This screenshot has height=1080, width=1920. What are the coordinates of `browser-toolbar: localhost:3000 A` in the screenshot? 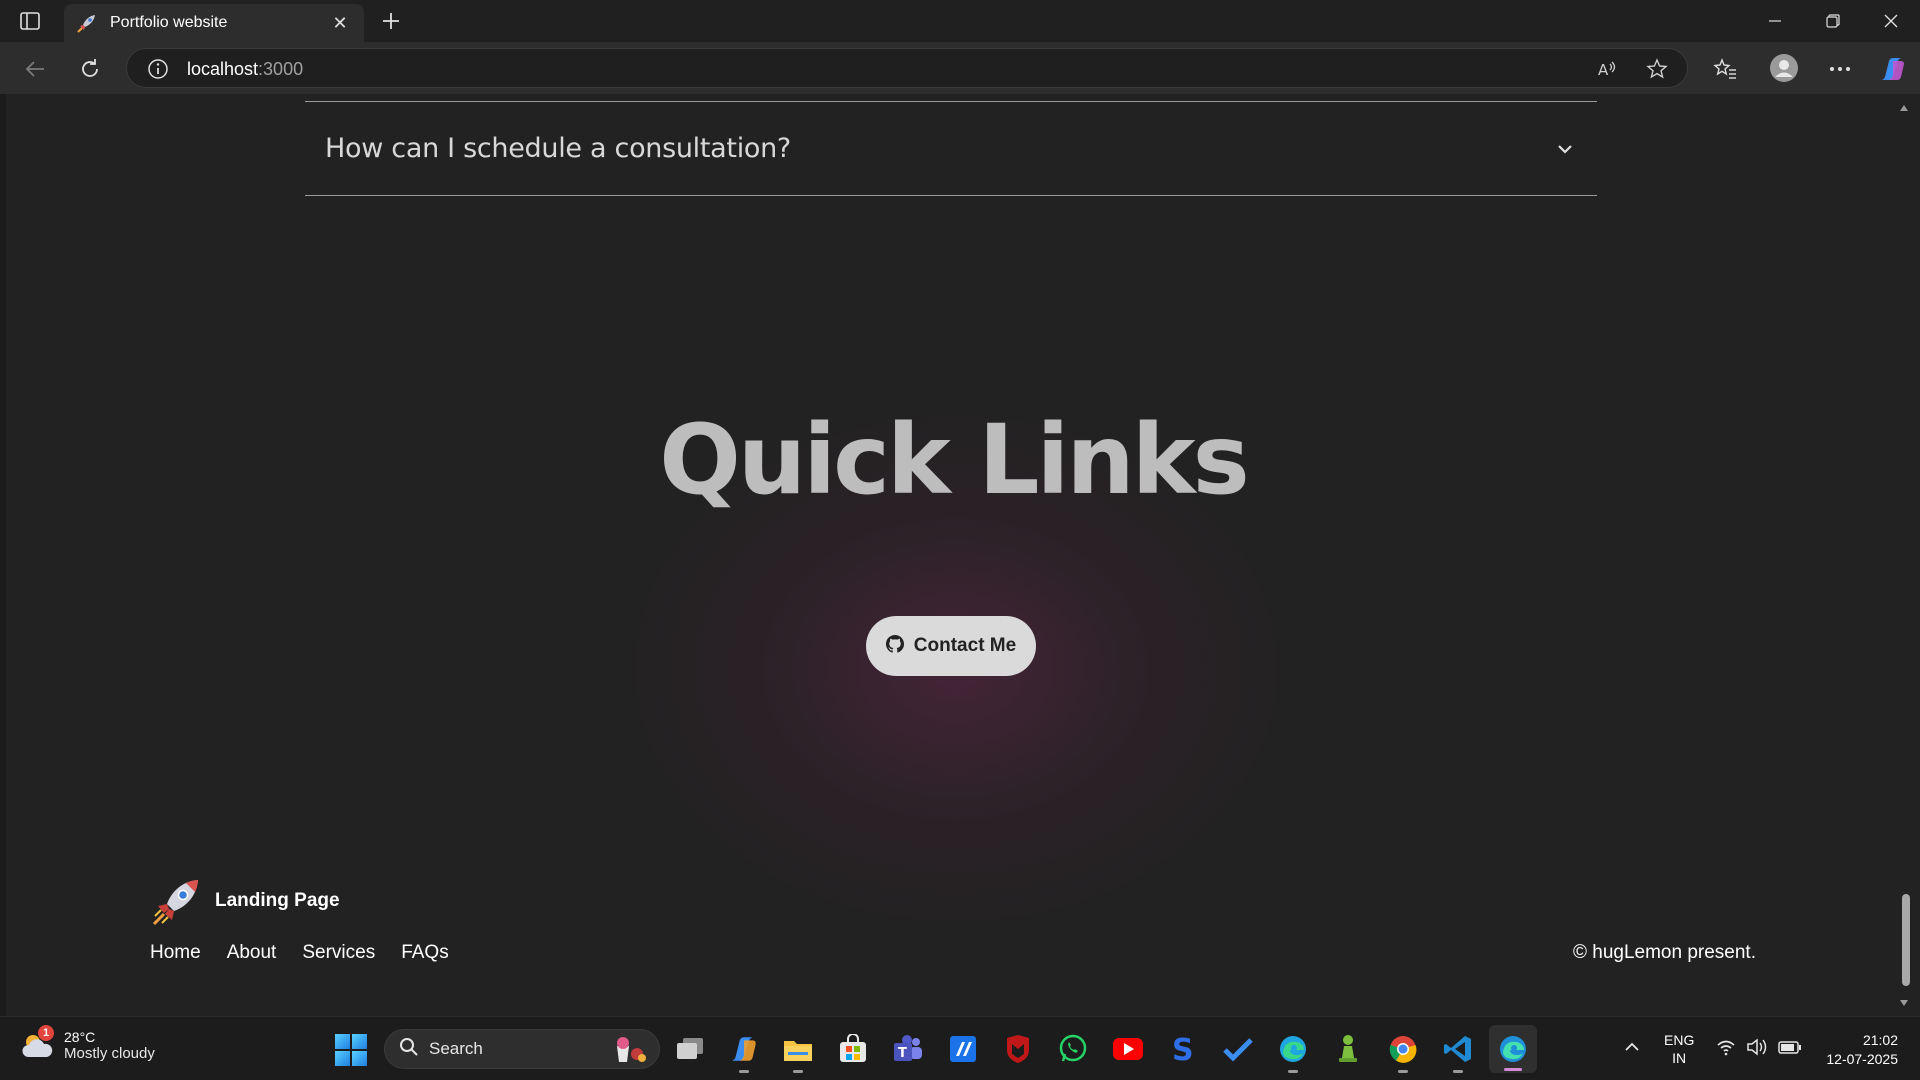 It's located at (960, 68).